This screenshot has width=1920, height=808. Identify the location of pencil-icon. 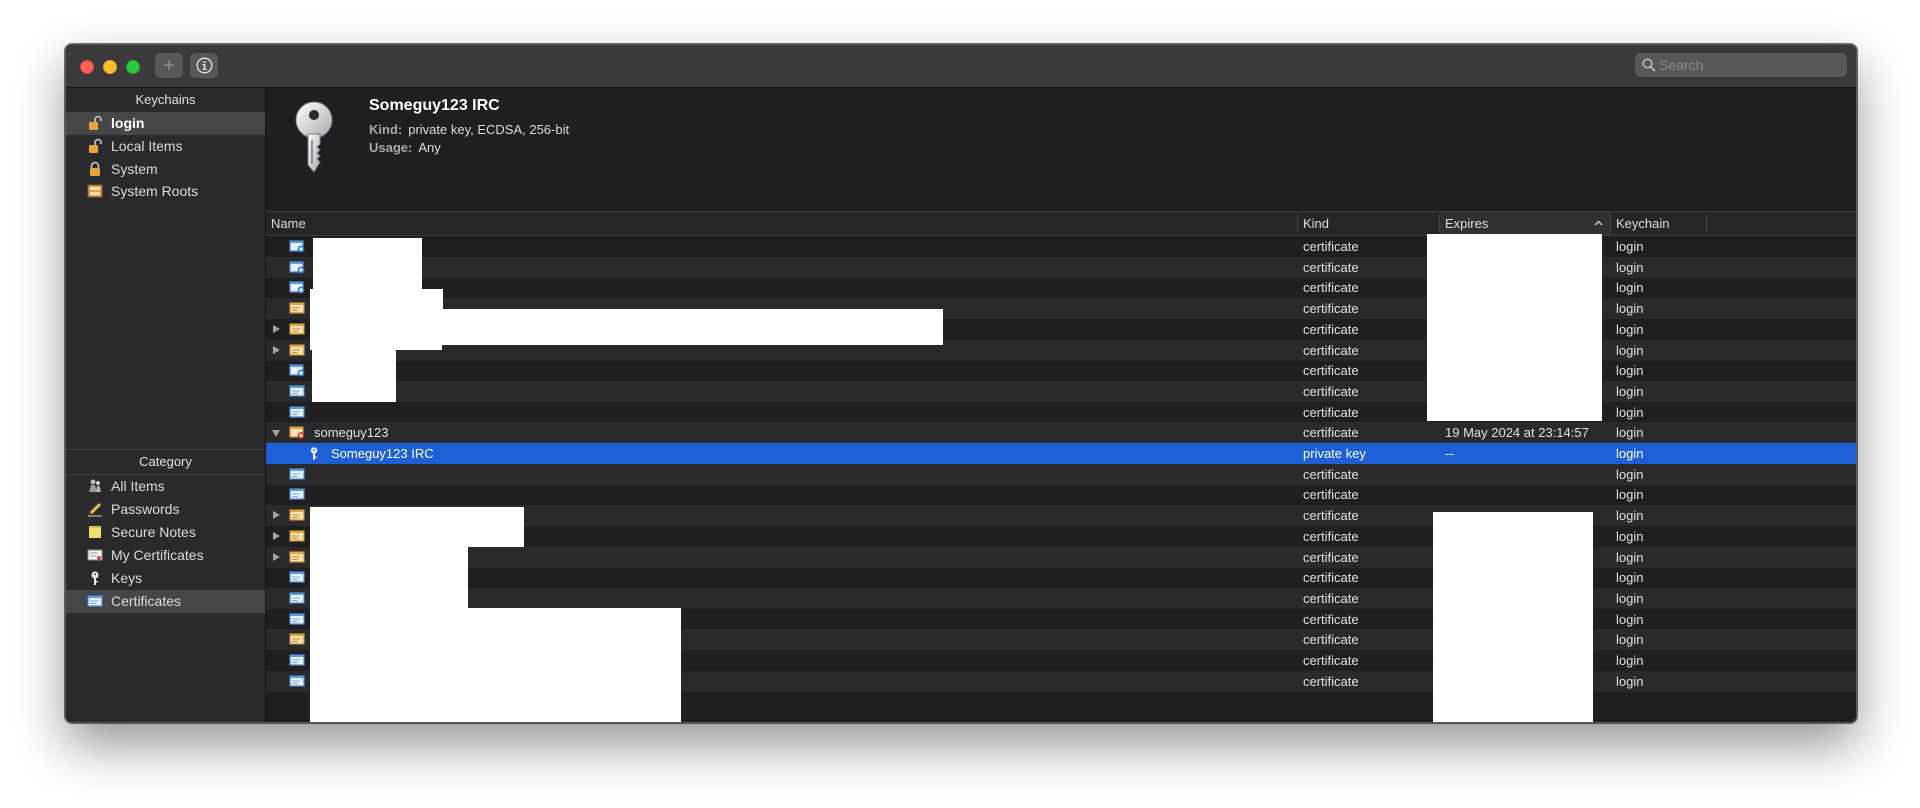
(94, 509).